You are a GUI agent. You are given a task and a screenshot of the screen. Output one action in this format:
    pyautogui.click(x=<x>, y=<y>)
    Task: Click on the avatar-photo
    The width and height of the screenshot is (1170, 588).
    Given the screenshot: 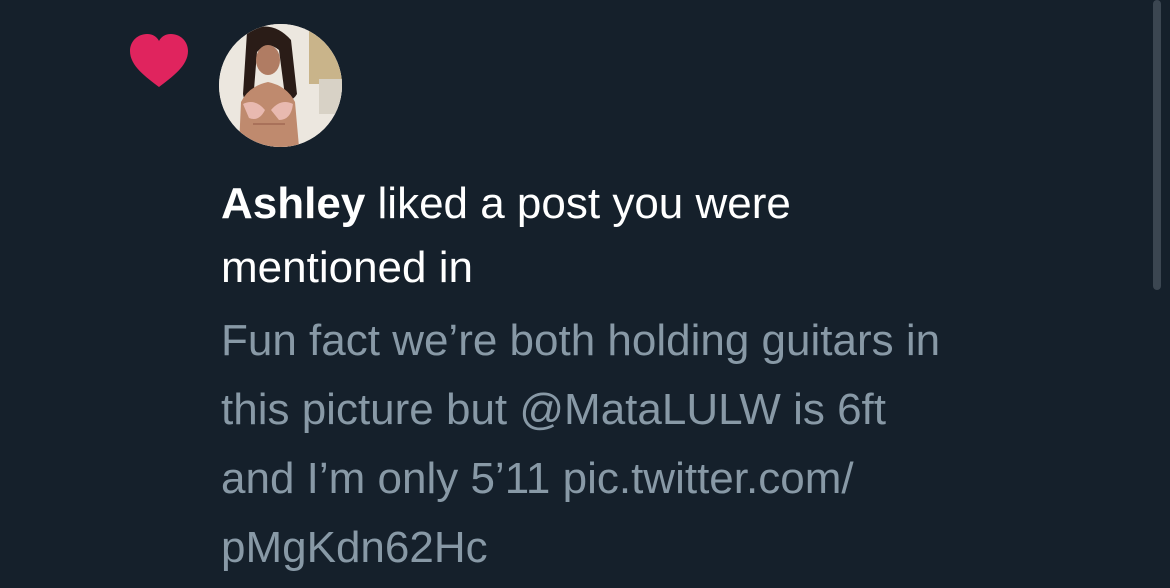 What is the action you would take?
    pyautogui.click(x=280, y=85)
    